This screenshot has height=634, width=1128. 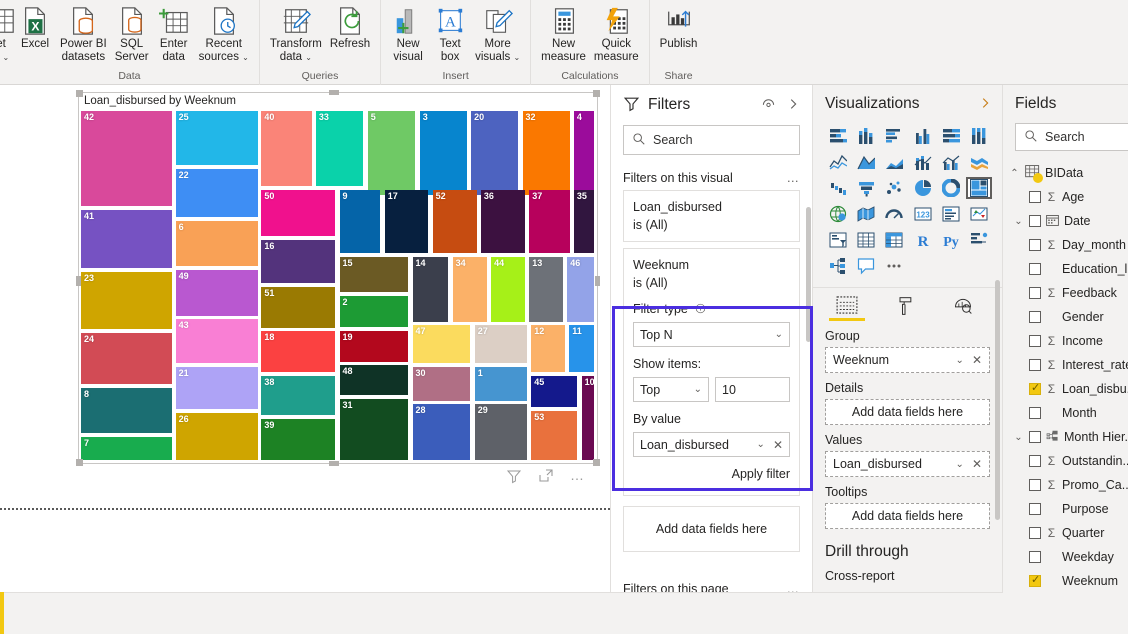 I want to click on filter-type-dropdown: Top N ⌄, so click(x=711, y=334).